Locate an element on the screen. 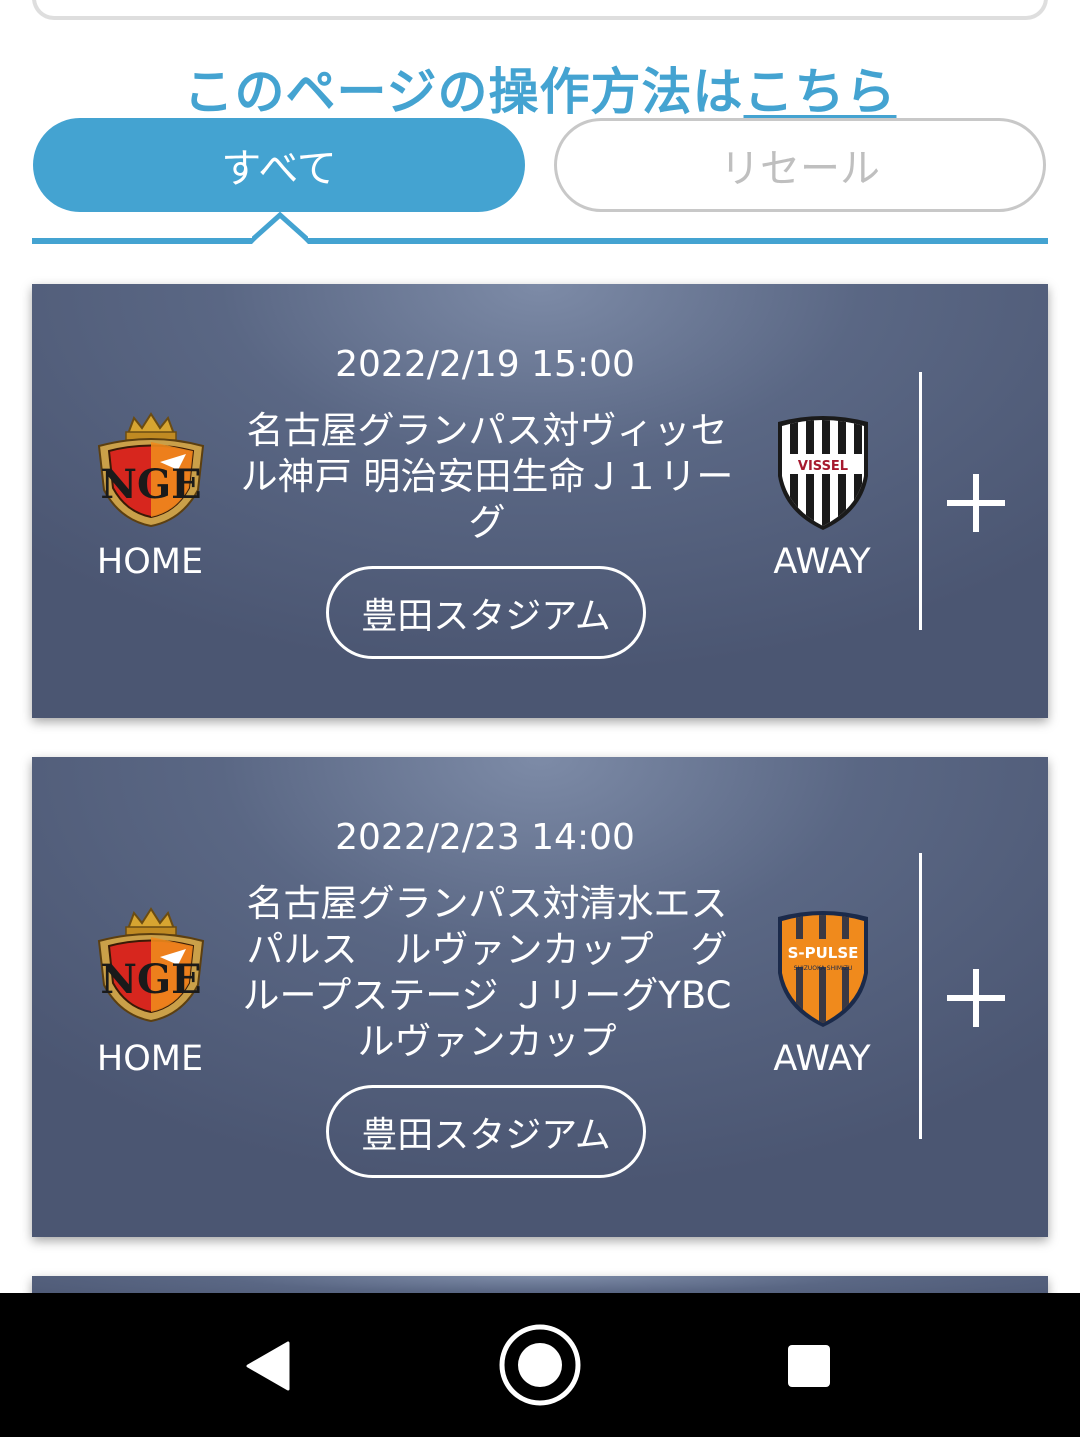 Image resolution: width=1080 pixels, height=1437 pixels. vissel-kobe-emblem-icon: VISSEL is located at coordinates (823, 473).